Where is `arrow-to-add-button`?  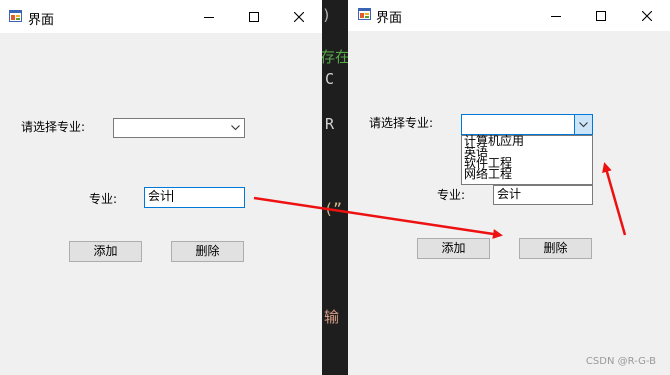 arrow-to-add-button is located at coordinates (378, 217).